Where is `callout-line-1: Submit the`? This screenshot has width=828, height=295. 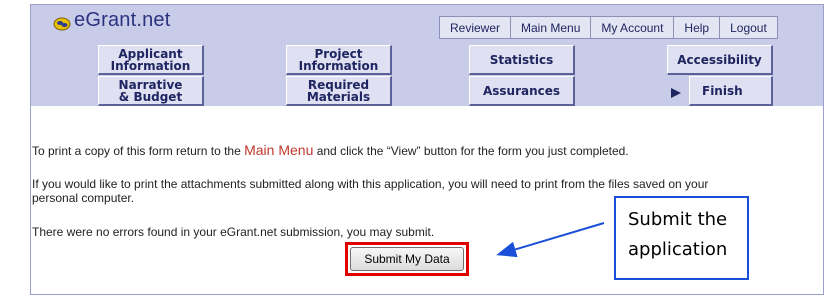
callout-line-1: Submit the is located at coordinates (678, 219).